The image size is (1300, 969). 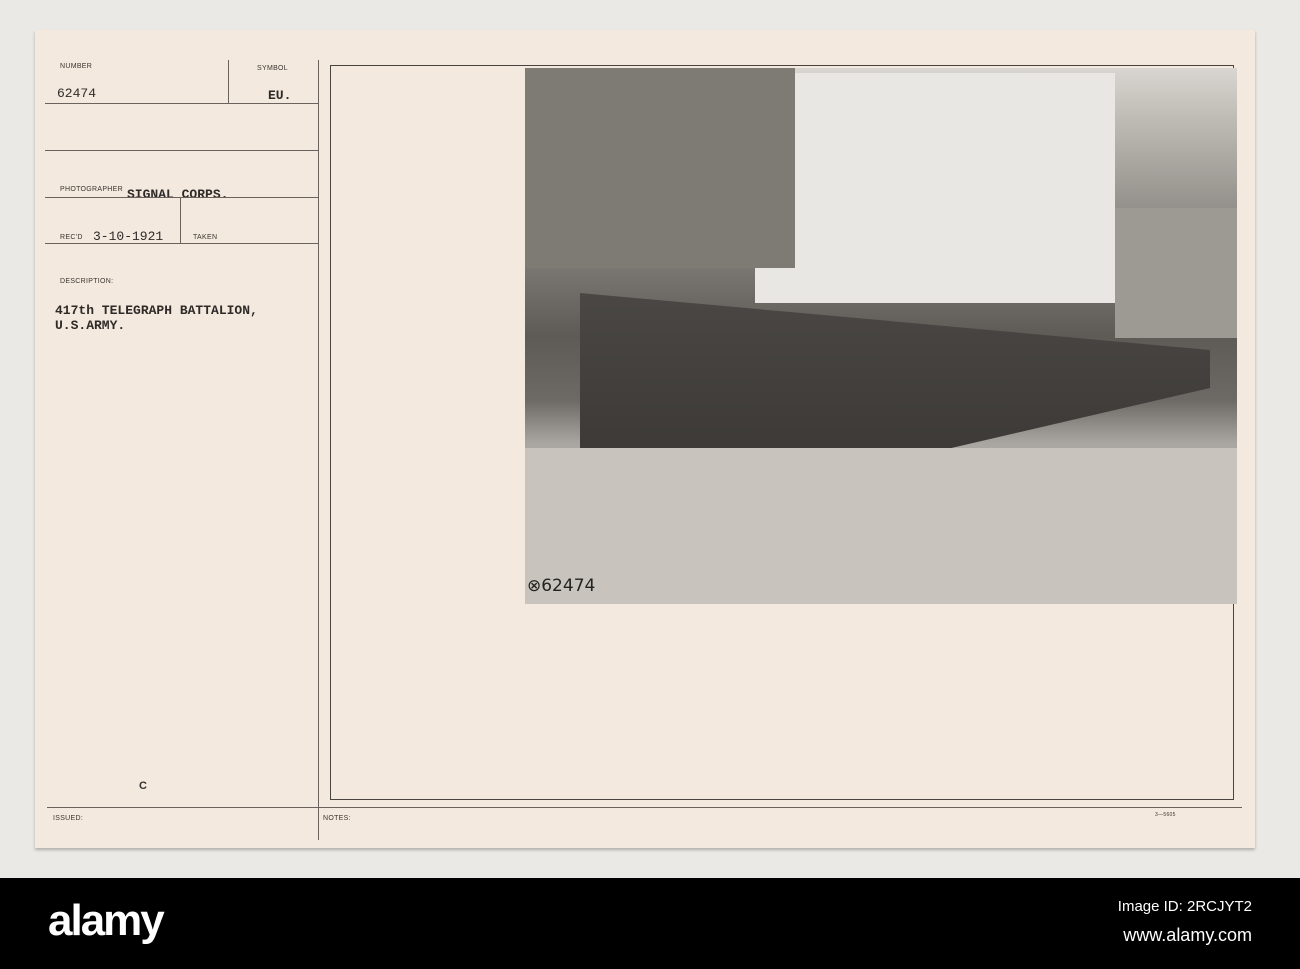 What do you see at coordinates (561, 586) in the screenshot?
I see `photo-number-handwritten: ⊗62474` at bounding box center [561, 586].